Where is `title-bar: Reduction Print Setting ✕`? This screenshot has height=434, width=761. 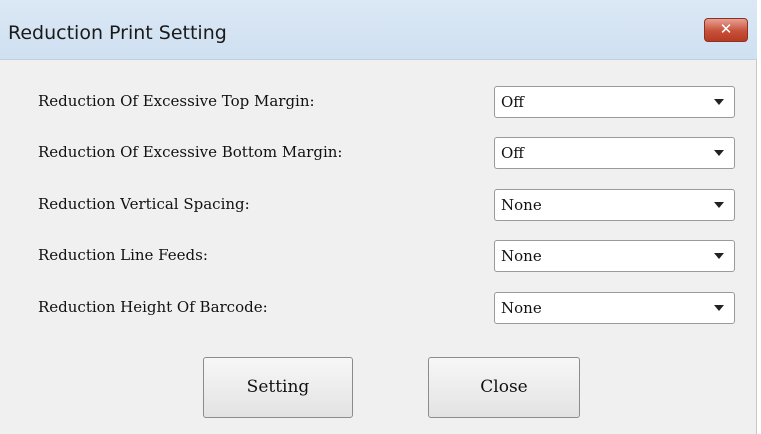 title-bar: Reduction Print Setting ✕ is located at coordinates (378, 30).